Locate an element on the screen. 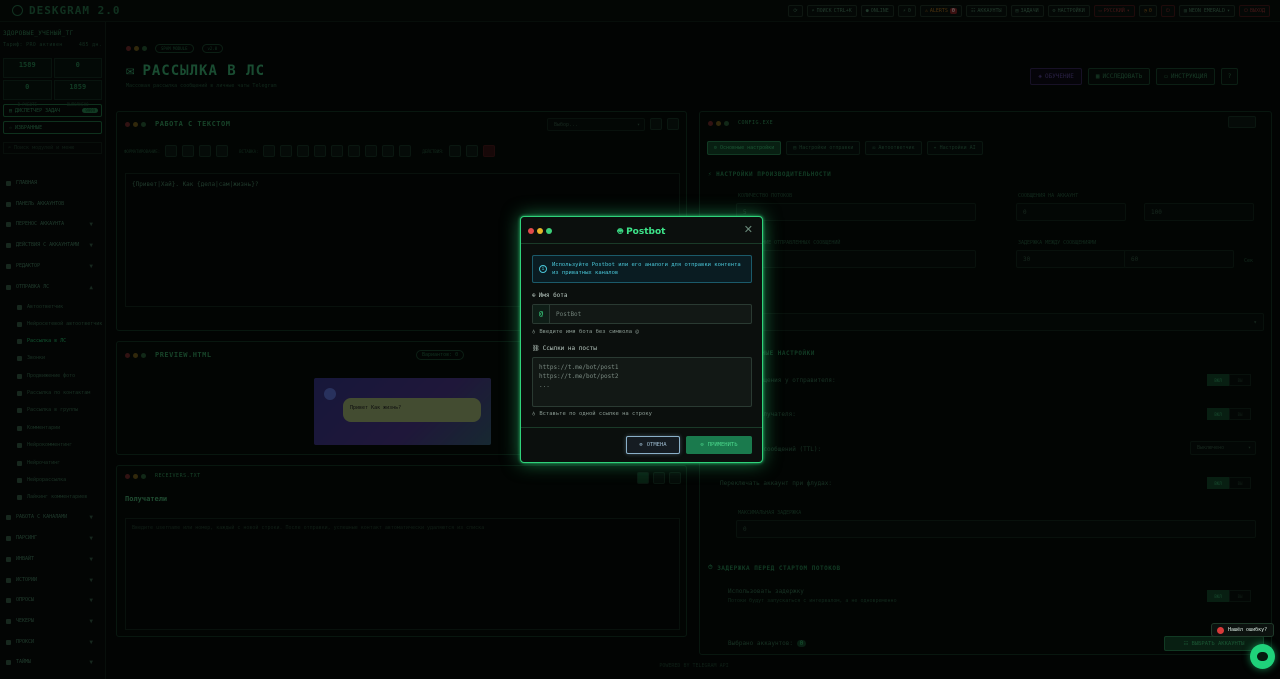 The width and height of the screenshot is (1280, 679). chat-icon is located at coordinates (1262, 656).